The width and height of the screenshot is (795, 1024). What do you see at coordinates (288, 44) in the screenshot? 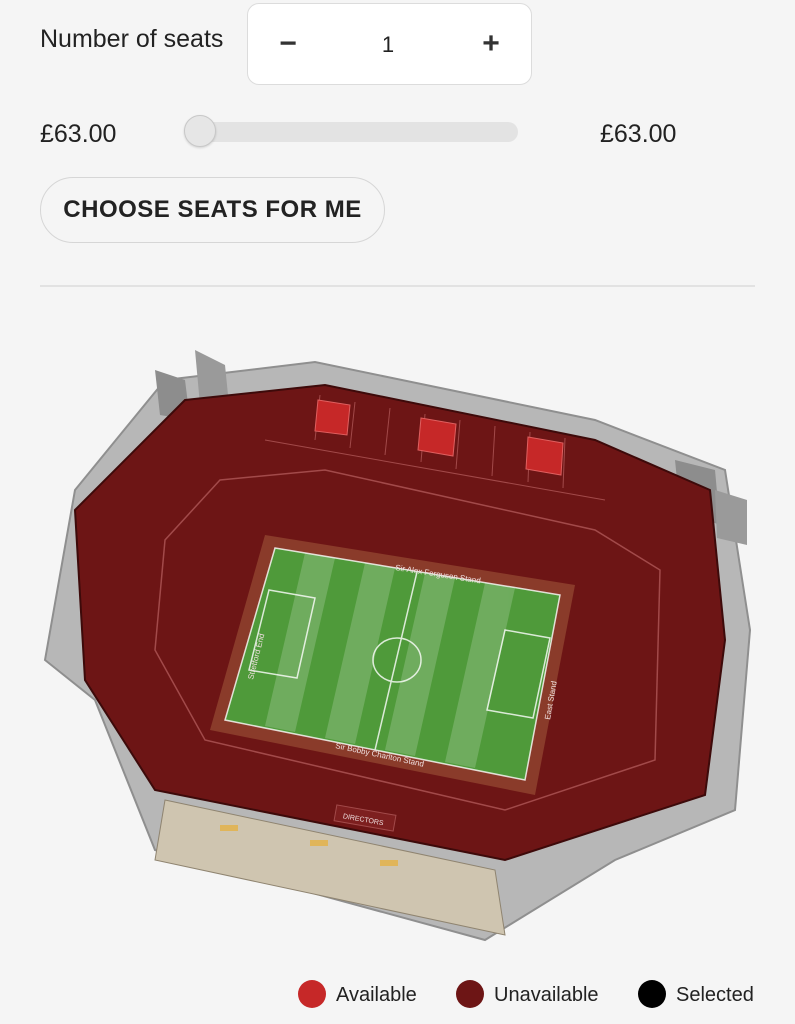
I see `decrease-seats-button: −` at bounding box center [288, 44].